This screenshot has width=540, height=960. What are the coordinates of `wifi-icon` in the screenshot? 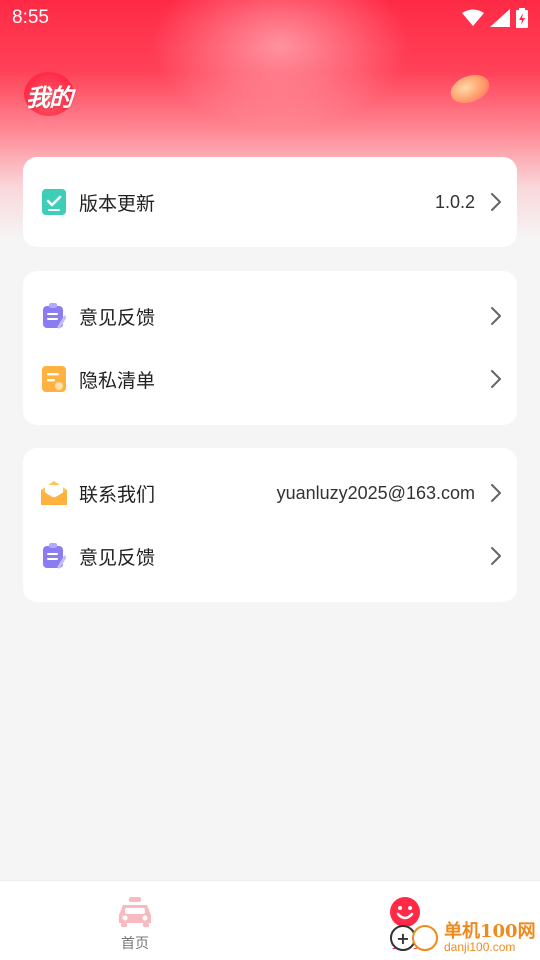 It's located at (473, 17).